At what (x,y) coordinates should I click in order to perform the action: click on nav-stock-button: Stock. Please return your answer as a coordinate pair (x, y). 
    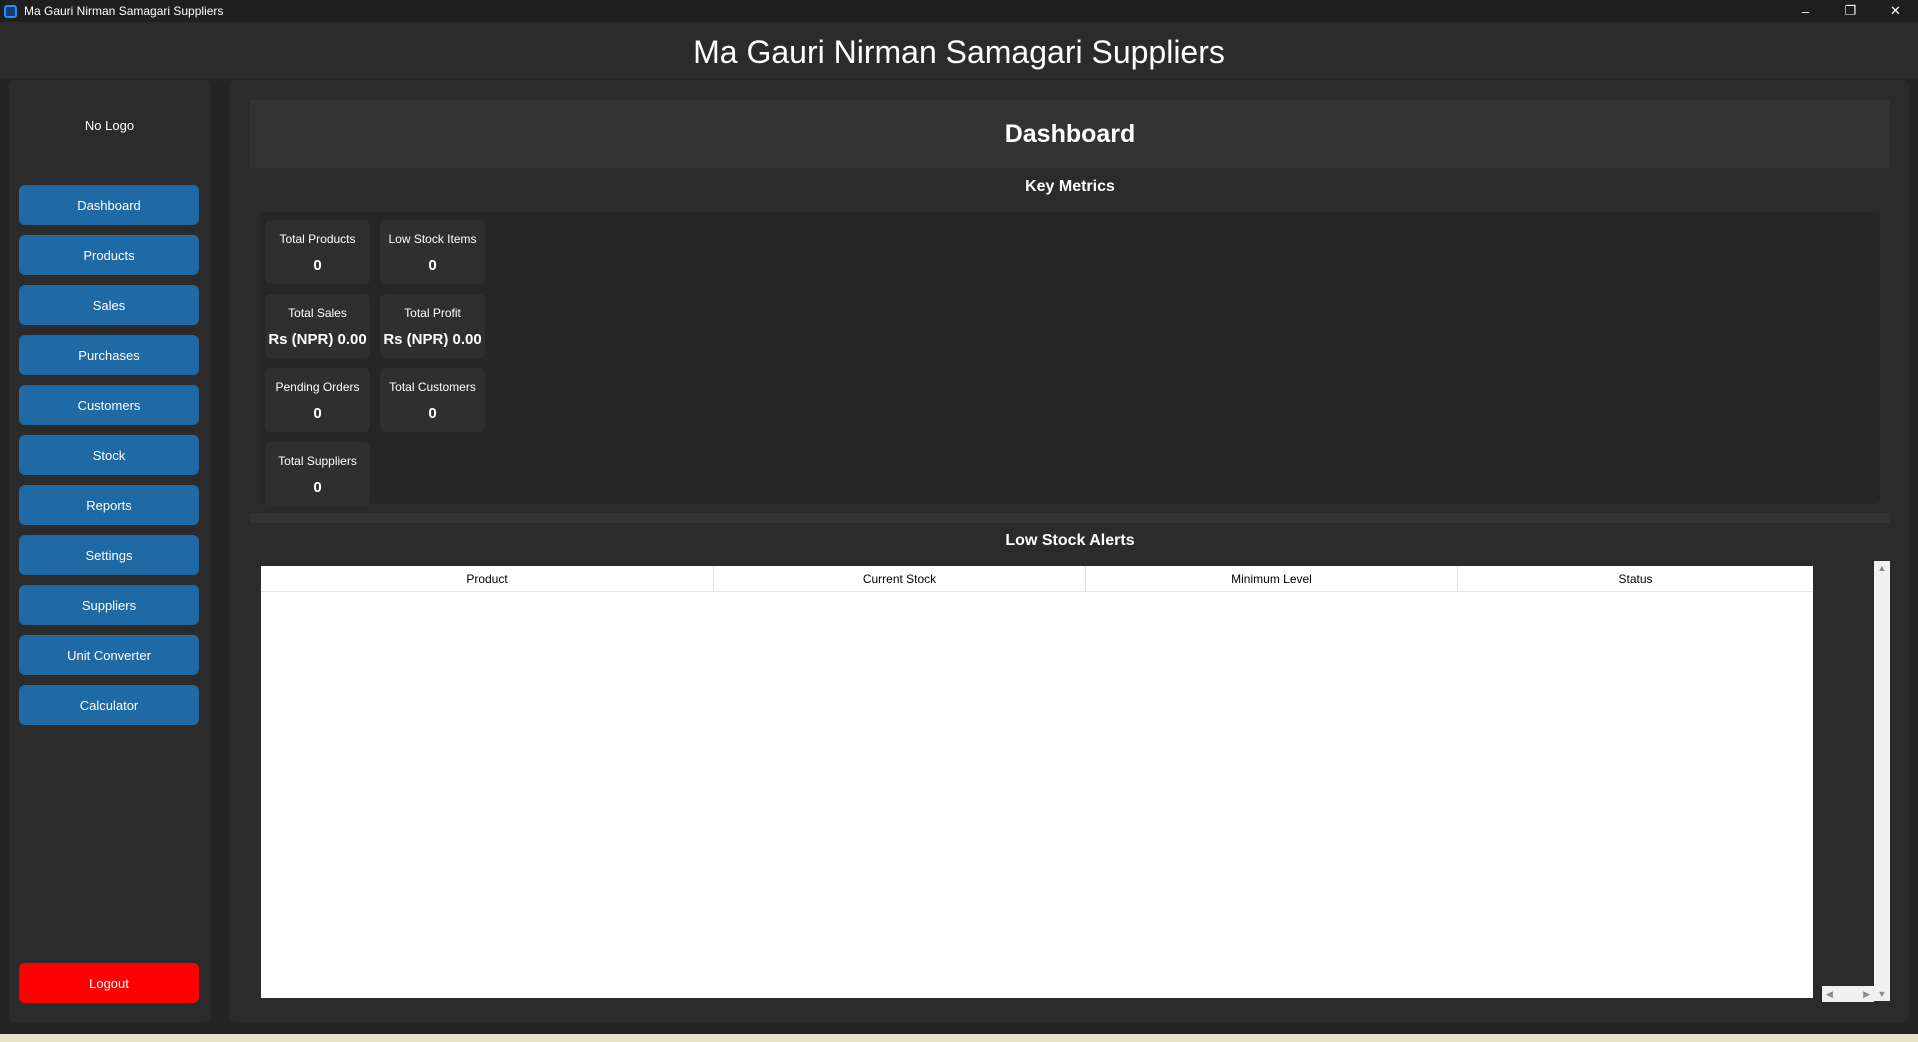
    Looking at the image, I should click on (109, 455).